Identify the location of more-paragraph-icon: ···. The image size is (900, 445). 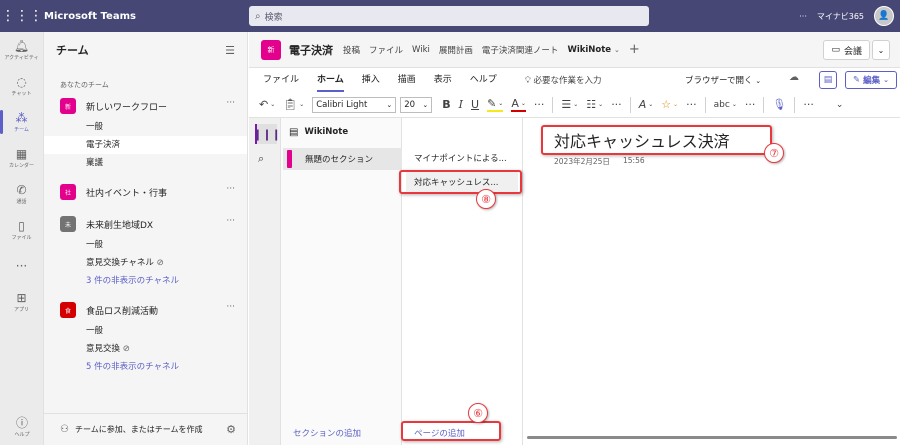
(616, 104).